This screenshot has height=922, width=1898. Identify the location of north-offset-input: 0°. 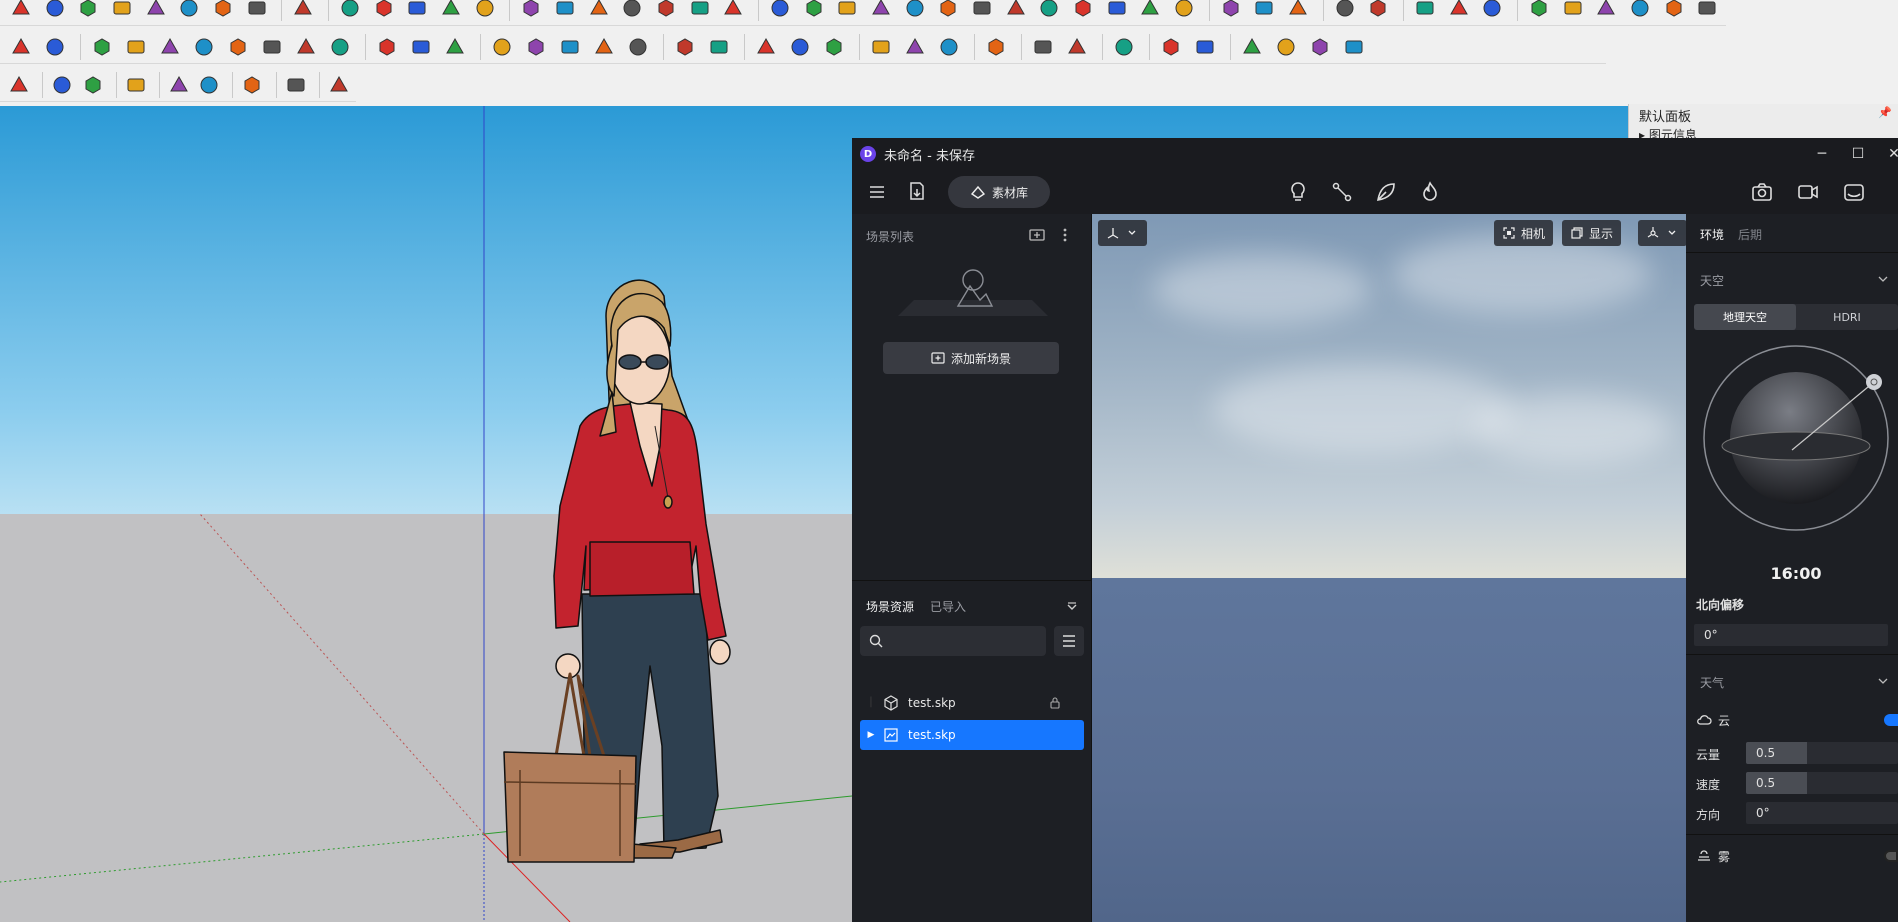
(1791, 635).